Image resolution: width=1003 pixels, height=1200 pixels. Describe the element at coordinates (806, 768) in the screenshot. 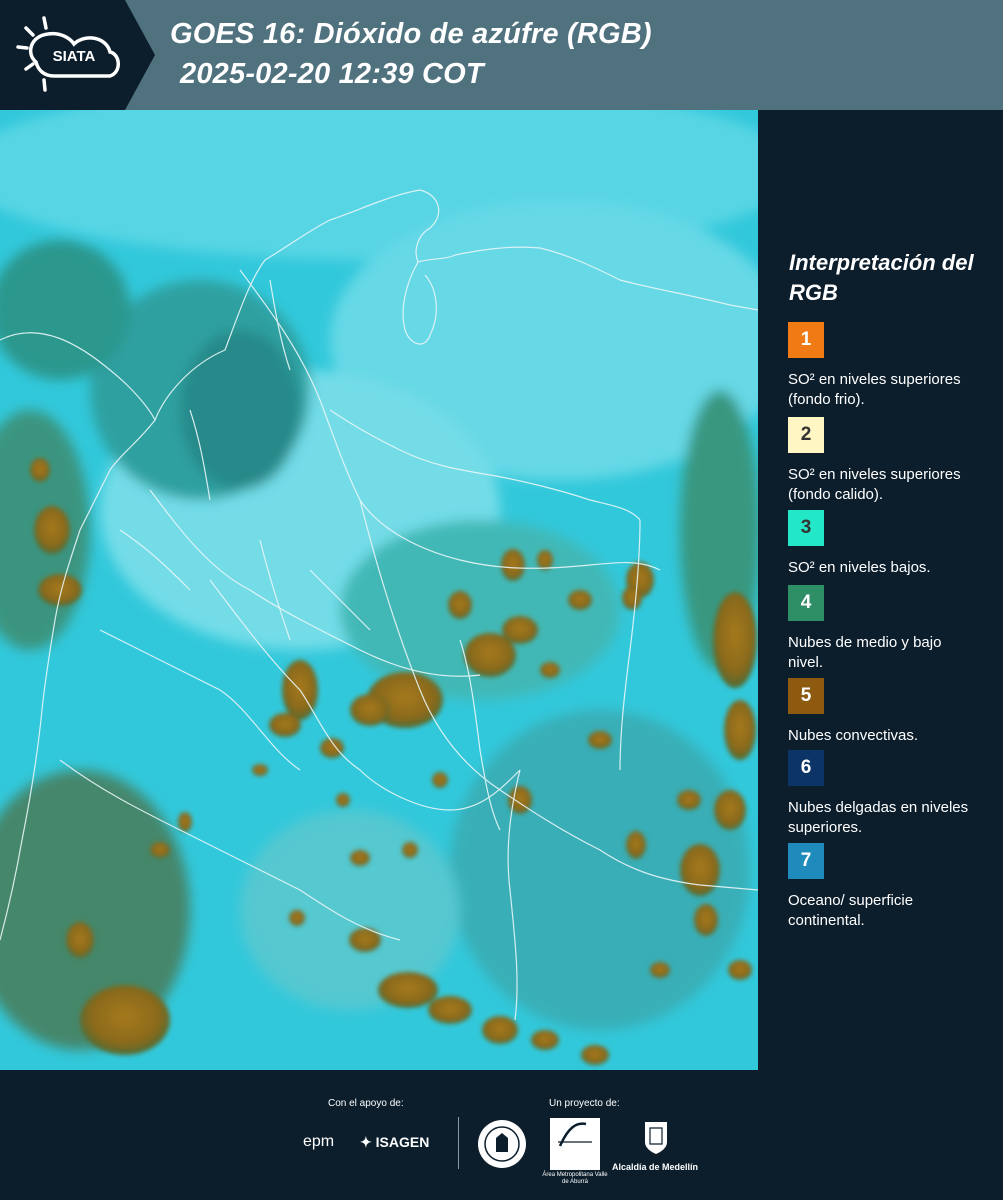

I see `legend-swatch-6: 6` at that location.